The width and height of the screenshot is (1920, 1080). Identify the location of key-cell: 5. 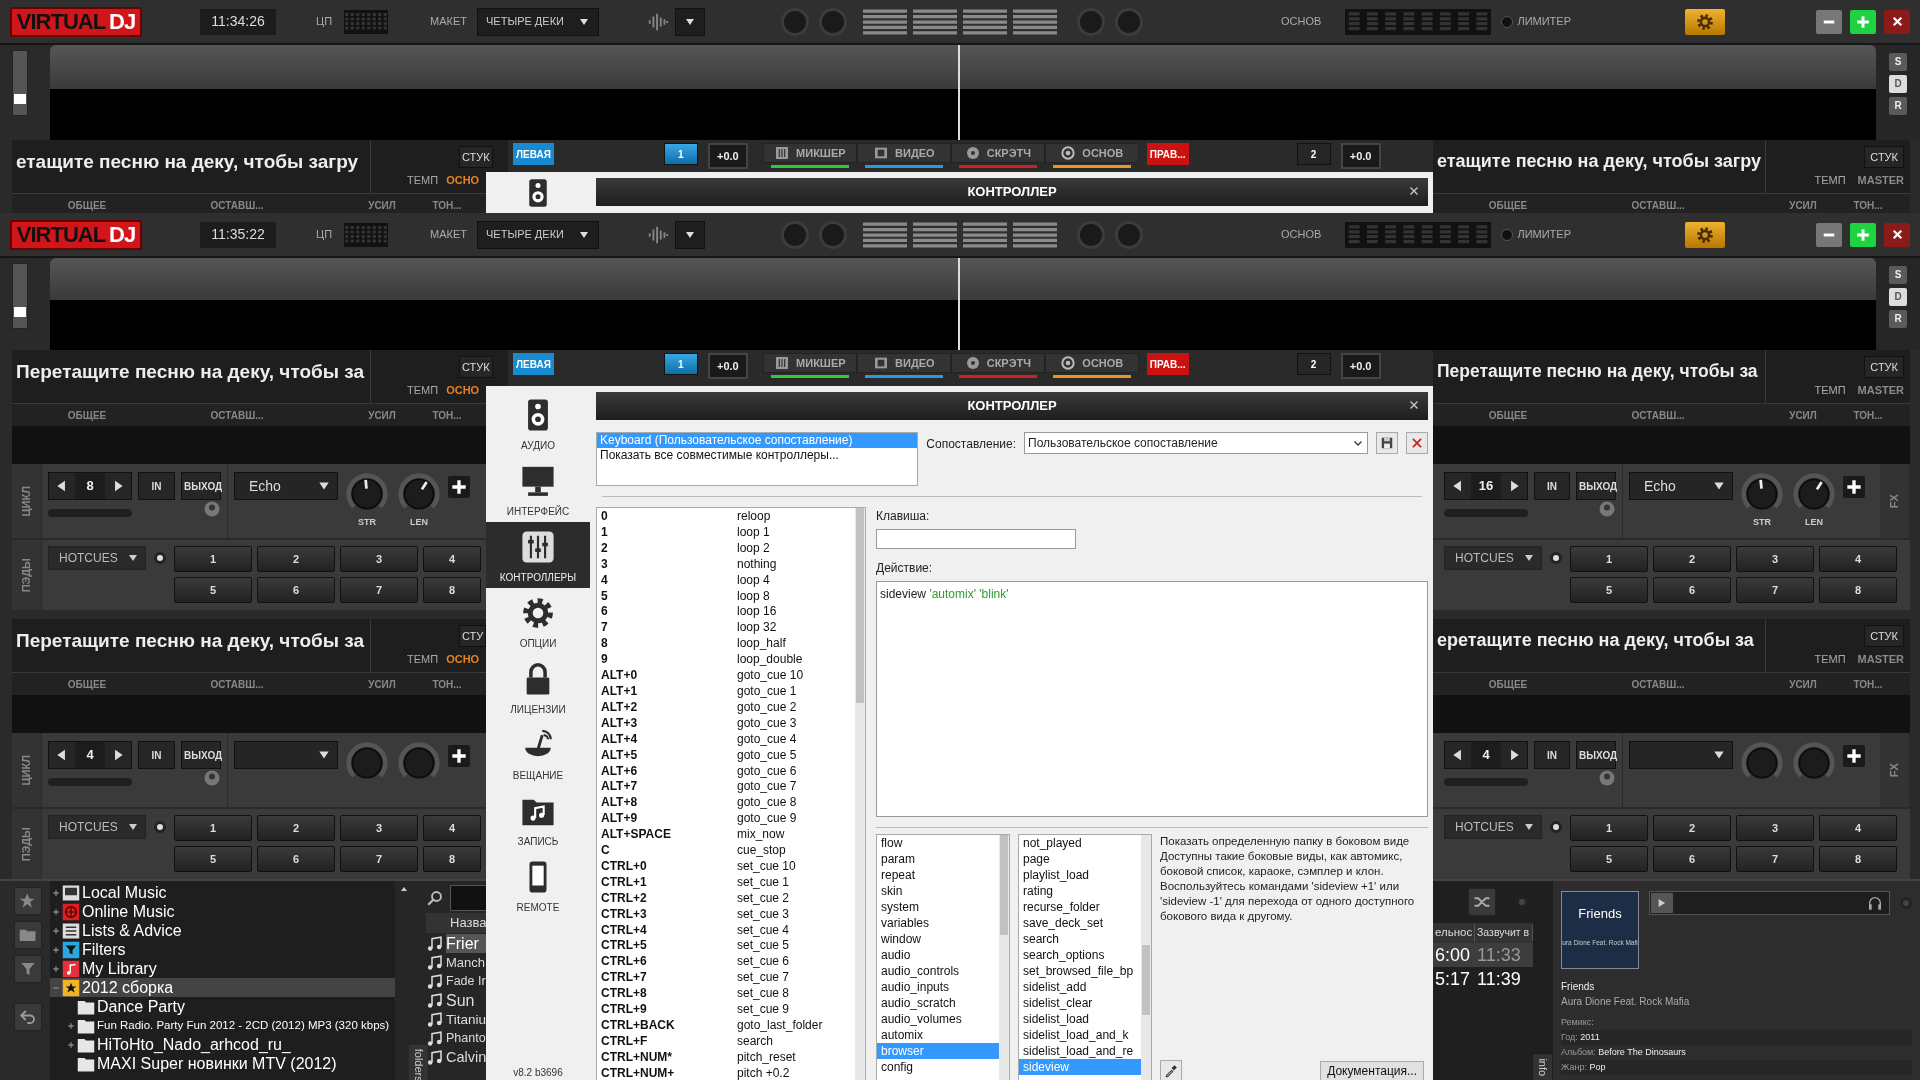
(669, 596).